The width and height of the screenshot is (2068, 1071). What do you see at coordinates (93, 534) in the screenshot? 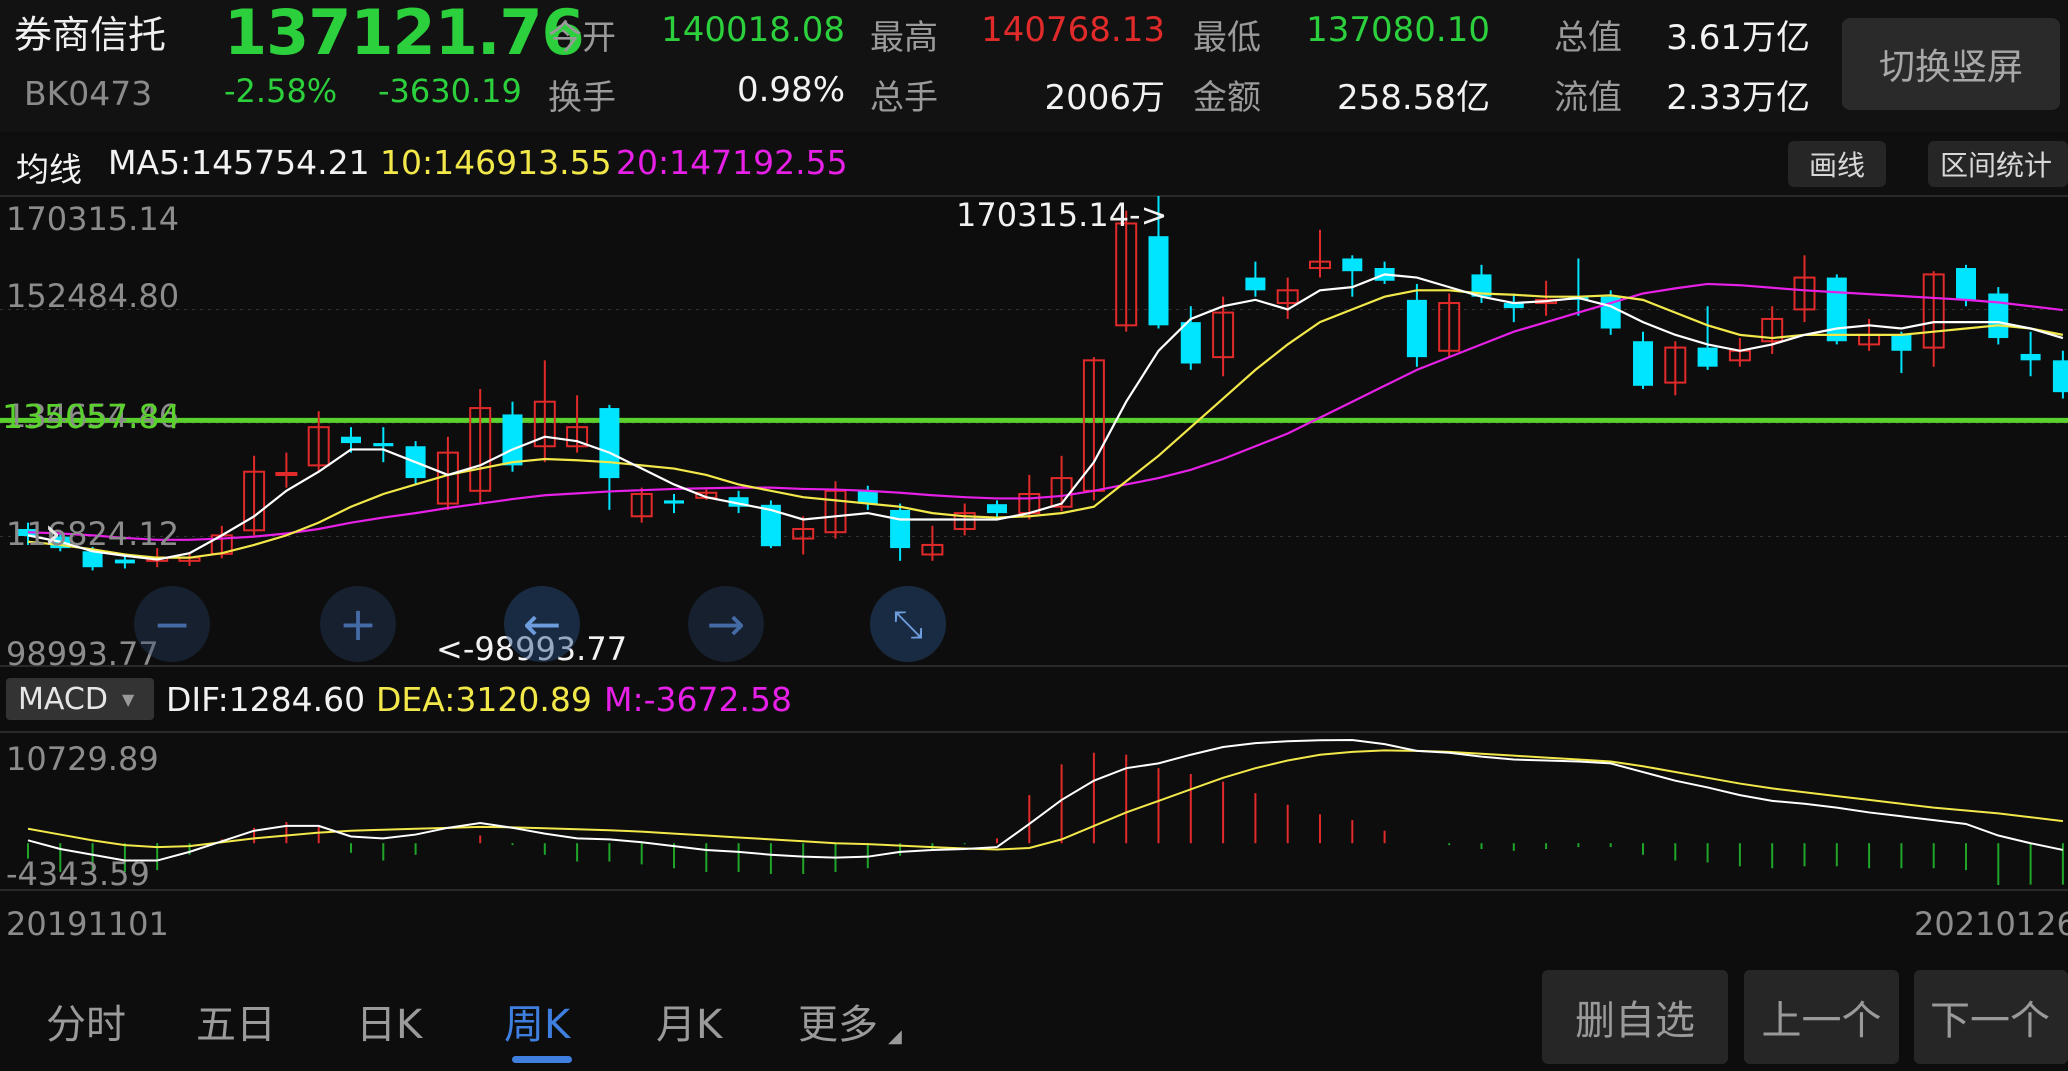
I see `price-axis-level-4: 116824.12` at bounding box center [93, 534].